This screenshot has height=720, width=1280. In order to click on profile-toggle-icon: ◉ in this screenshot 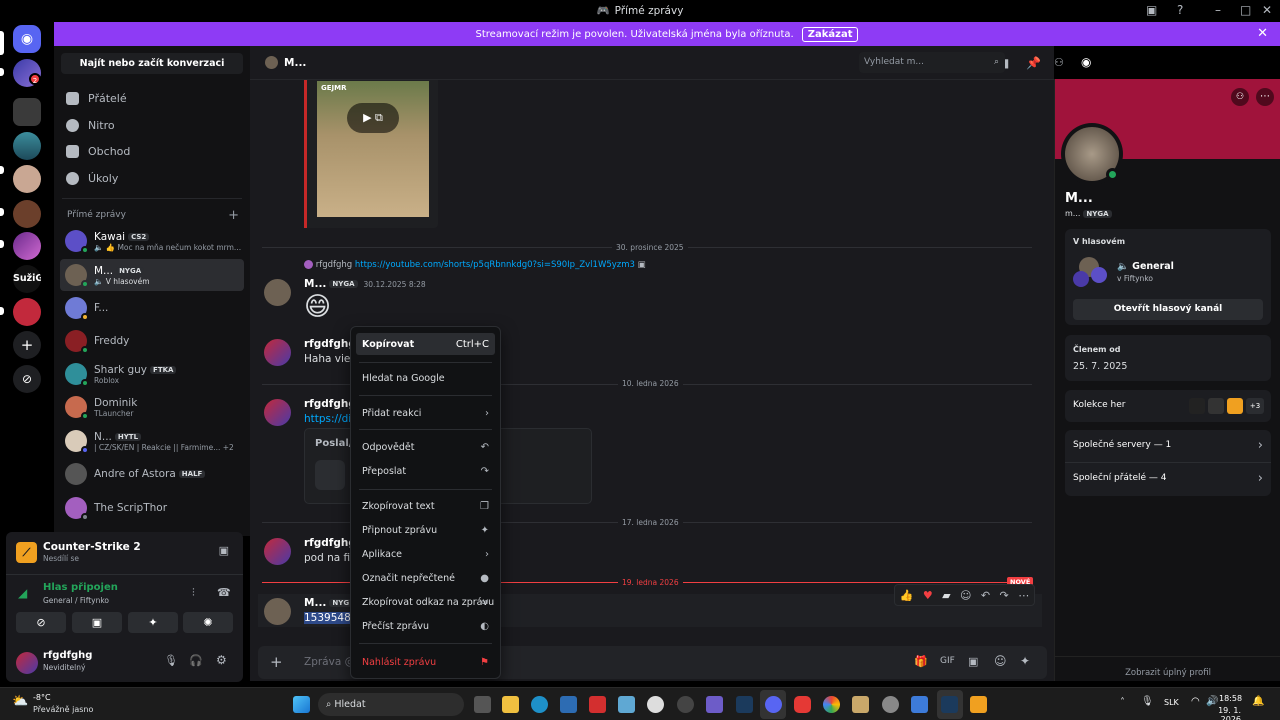, I will do `click(1086, 62)`.